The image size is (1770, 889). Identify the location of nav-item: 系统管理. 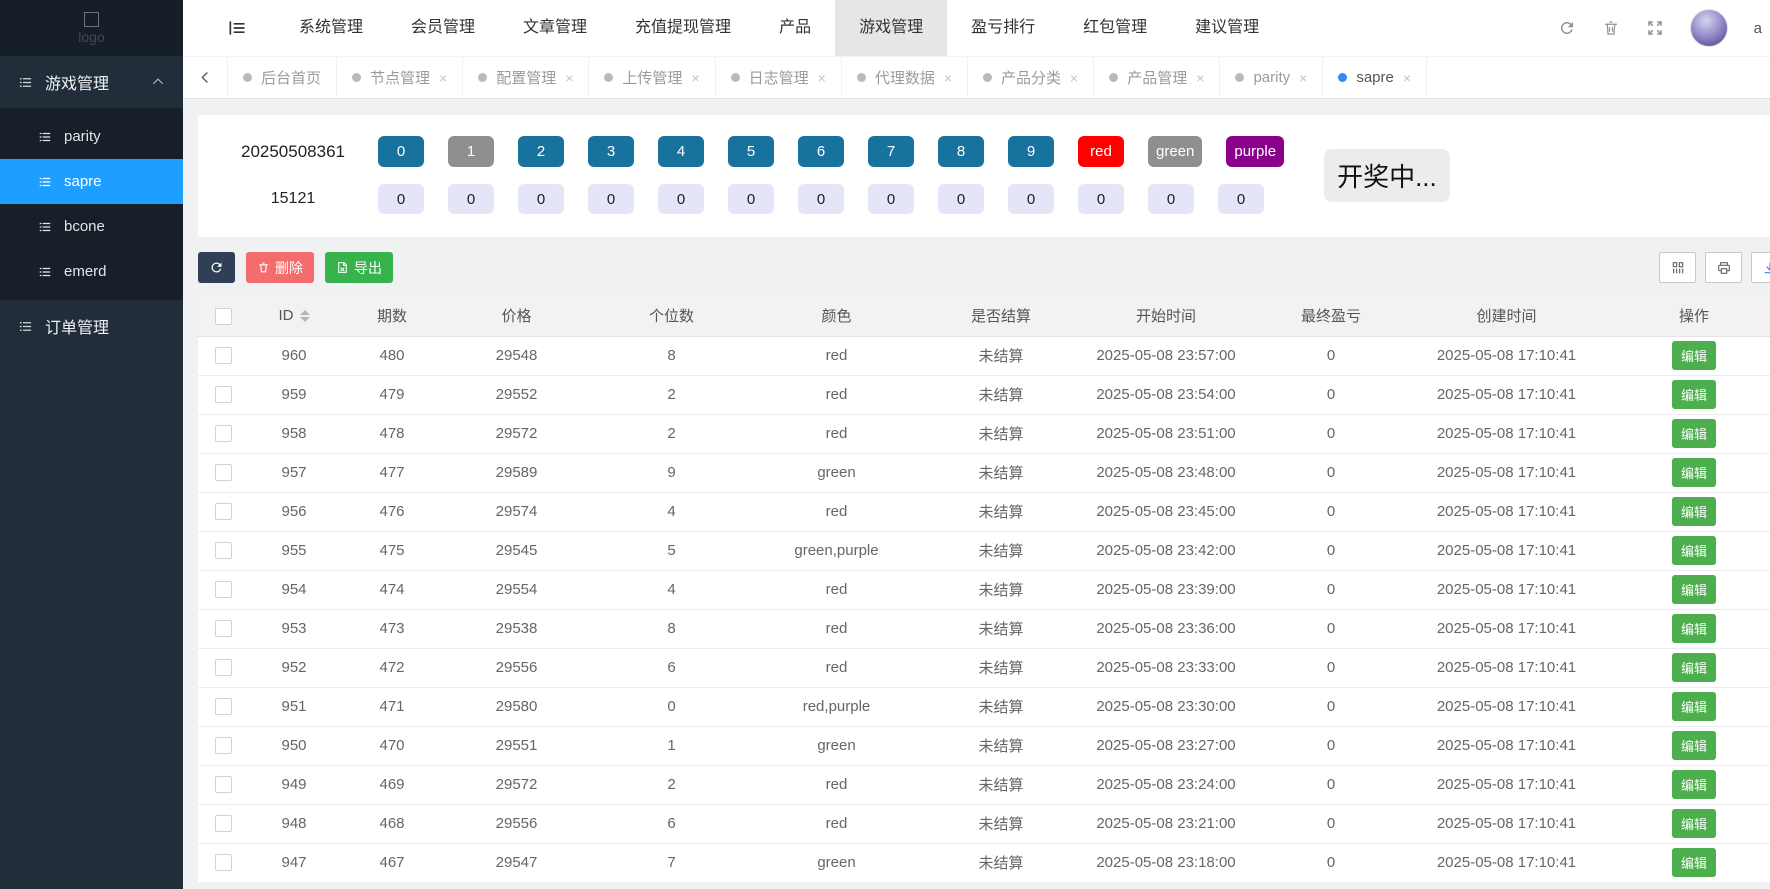
(331, 28).